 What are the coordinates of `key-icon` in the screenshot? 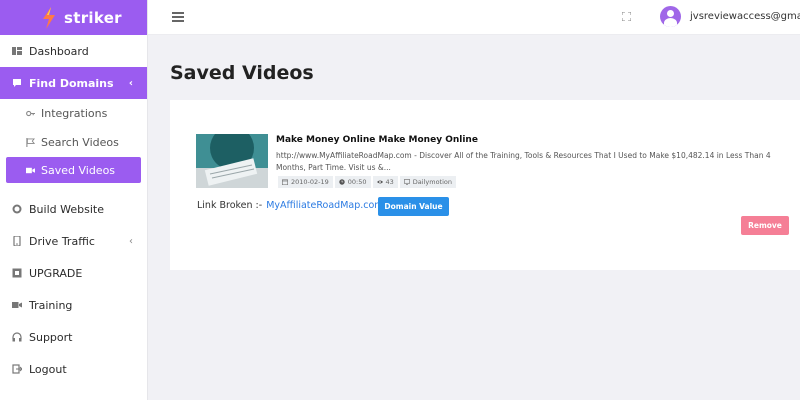 It's located at (30, 113).